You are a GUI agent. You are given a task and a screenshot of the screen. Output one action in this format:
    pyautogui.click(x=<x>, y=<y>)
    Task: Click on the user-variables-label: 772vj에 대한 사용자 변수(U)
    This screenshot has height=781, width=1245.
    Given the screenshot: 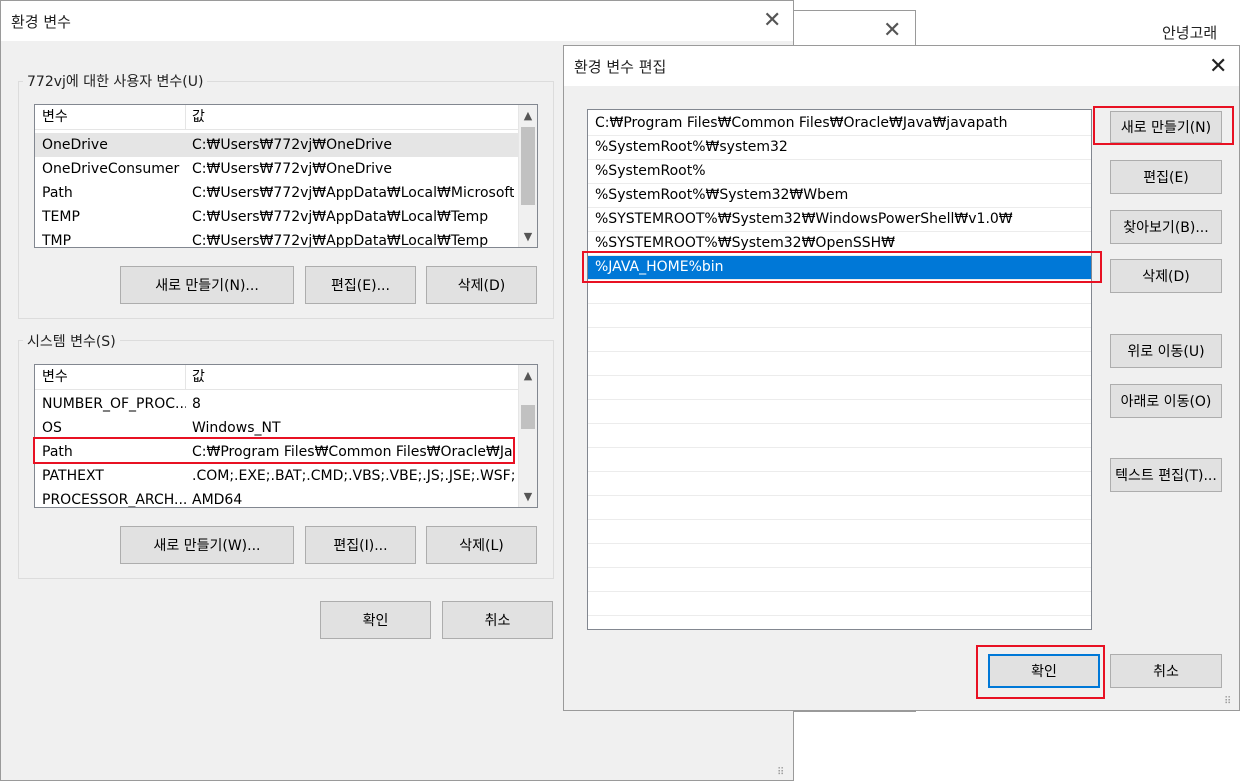 What is the action you would take?
    pyautogui.click(x=115, y=81)
    